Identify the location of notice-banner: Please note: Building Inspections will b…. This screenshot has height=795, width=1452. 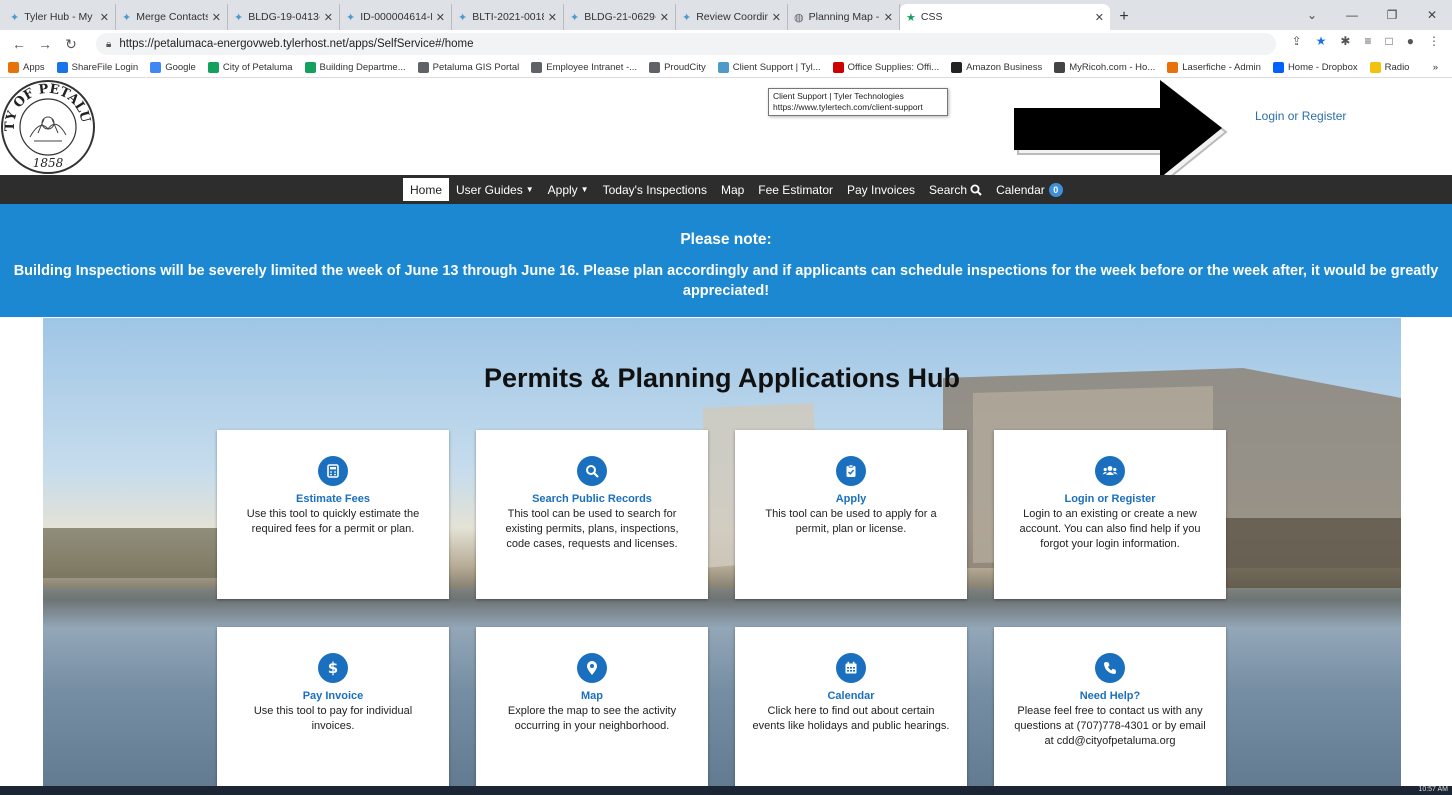
(726, 260).